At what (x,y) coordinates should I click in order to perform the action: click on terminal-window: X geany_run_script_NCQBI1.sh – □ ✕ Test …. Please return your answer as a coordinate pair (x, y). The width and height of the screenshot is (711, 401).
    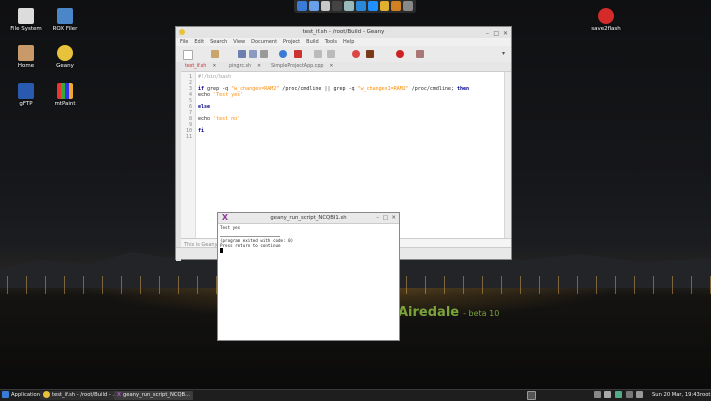
    Looking at the image, I should click on (308, 276).